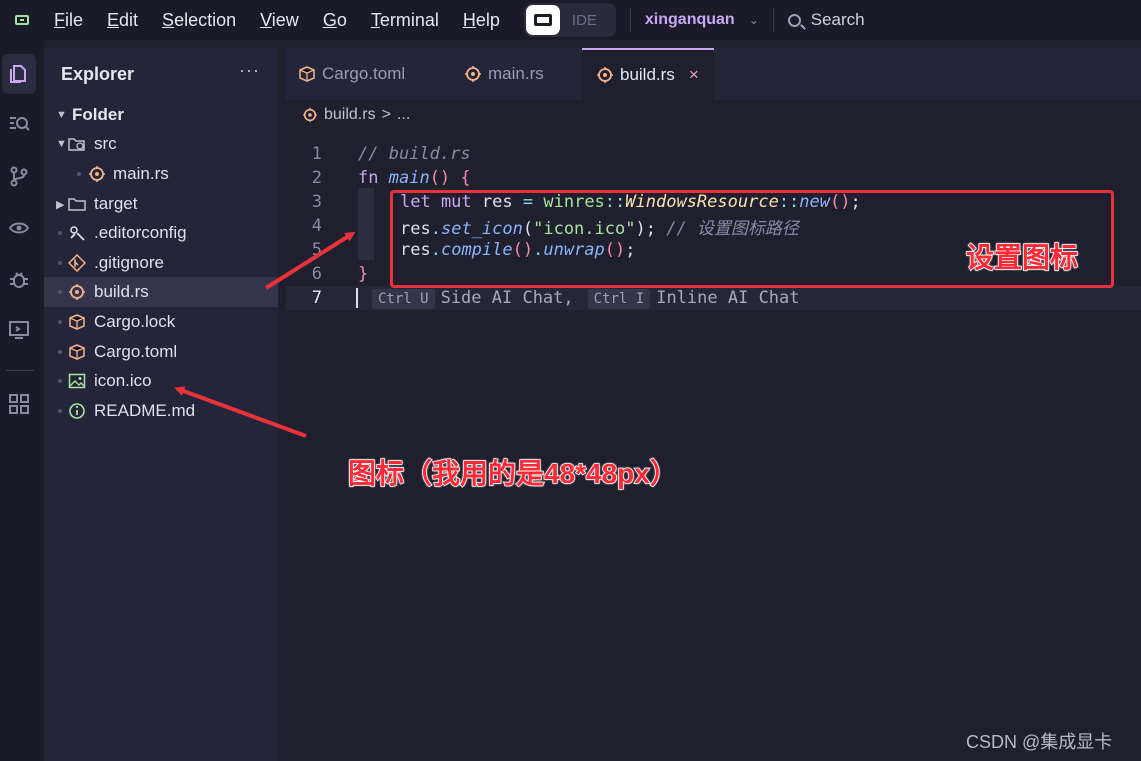 The height and width of the screenshot is (761, 1141). Describe the element at coordinates (1039, 742) in the screenshot. I see `watermark: CSDN @集成显卡` at that location.